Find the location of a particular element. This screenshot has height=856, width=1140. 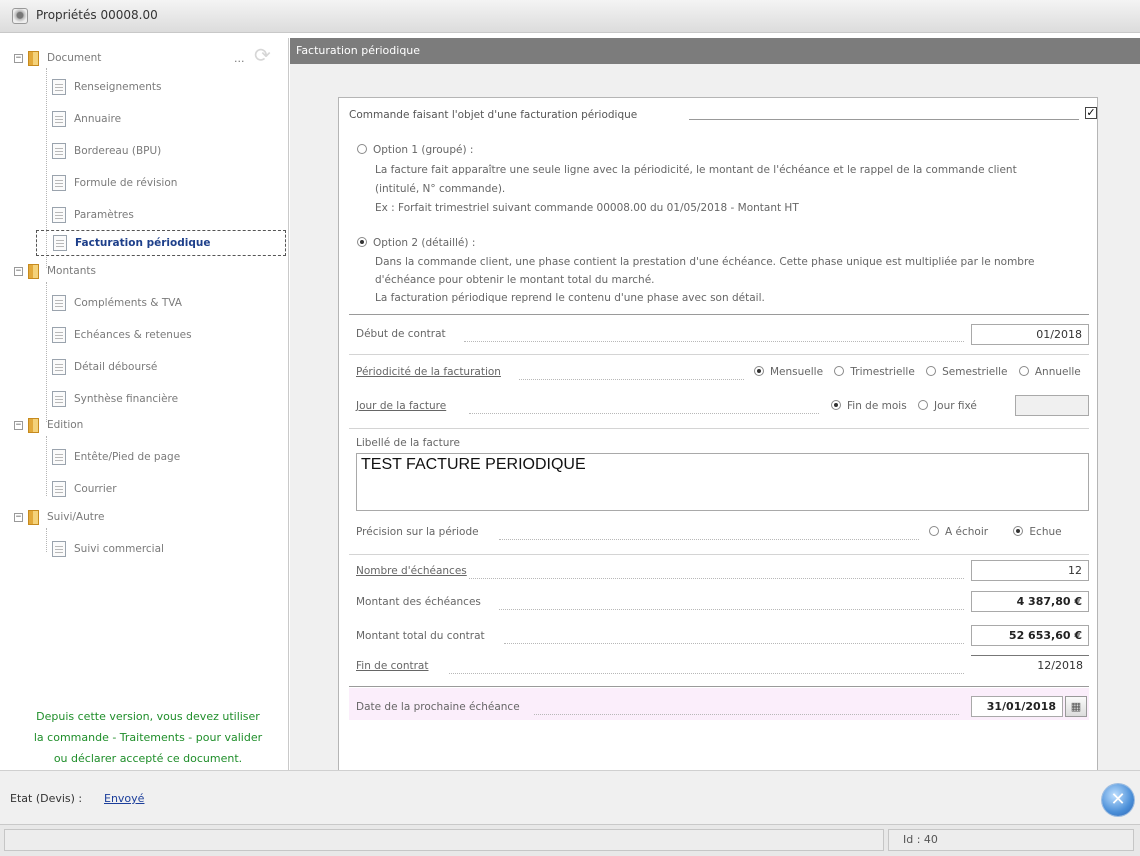

a-echoir-radio: A échoir is located at coordinates (958, 532).